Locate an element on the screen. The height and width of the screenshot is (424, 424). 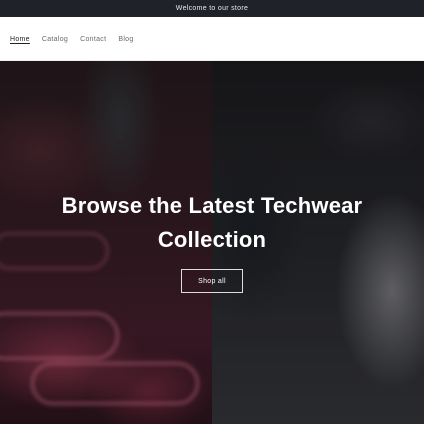
nav-link-home: Home is located at coordinates (20, 39).